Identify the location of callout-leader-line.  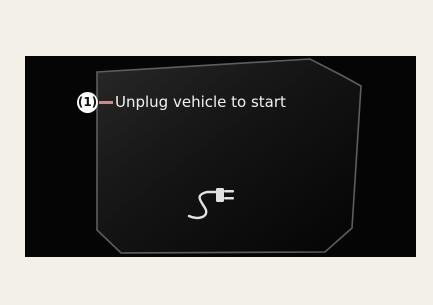
(106, 102).